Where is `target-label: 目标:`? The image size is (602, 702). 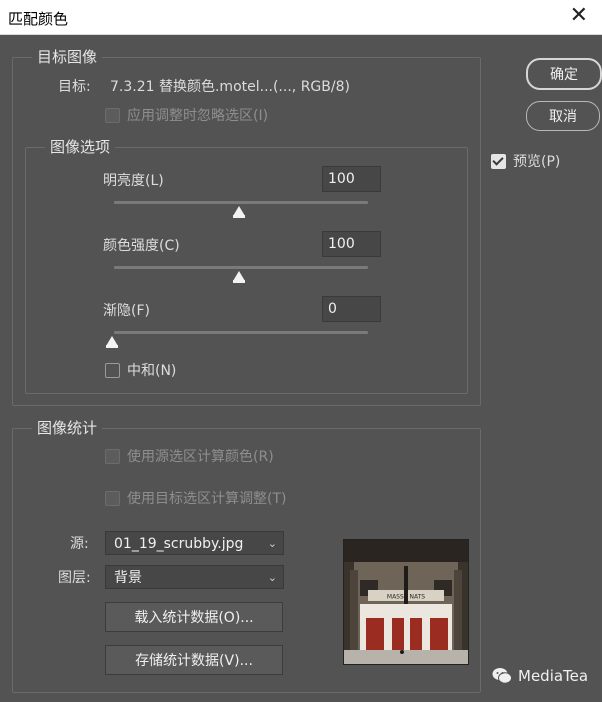
target-label: 目标: is located at coordinates (74, 87).